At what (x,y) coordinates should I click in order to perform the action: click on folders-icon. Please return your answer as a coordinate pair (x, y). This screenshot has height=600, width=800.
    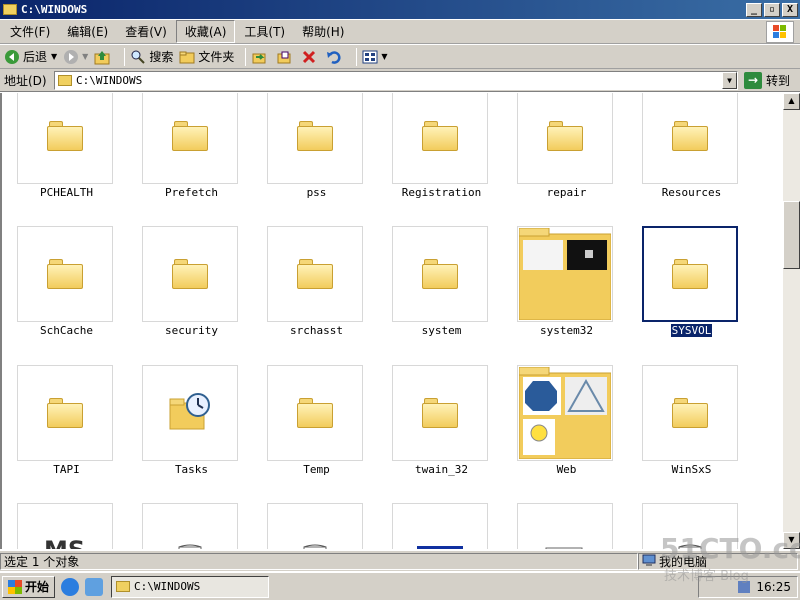
    Looking at the image, I should click on (187, 57).